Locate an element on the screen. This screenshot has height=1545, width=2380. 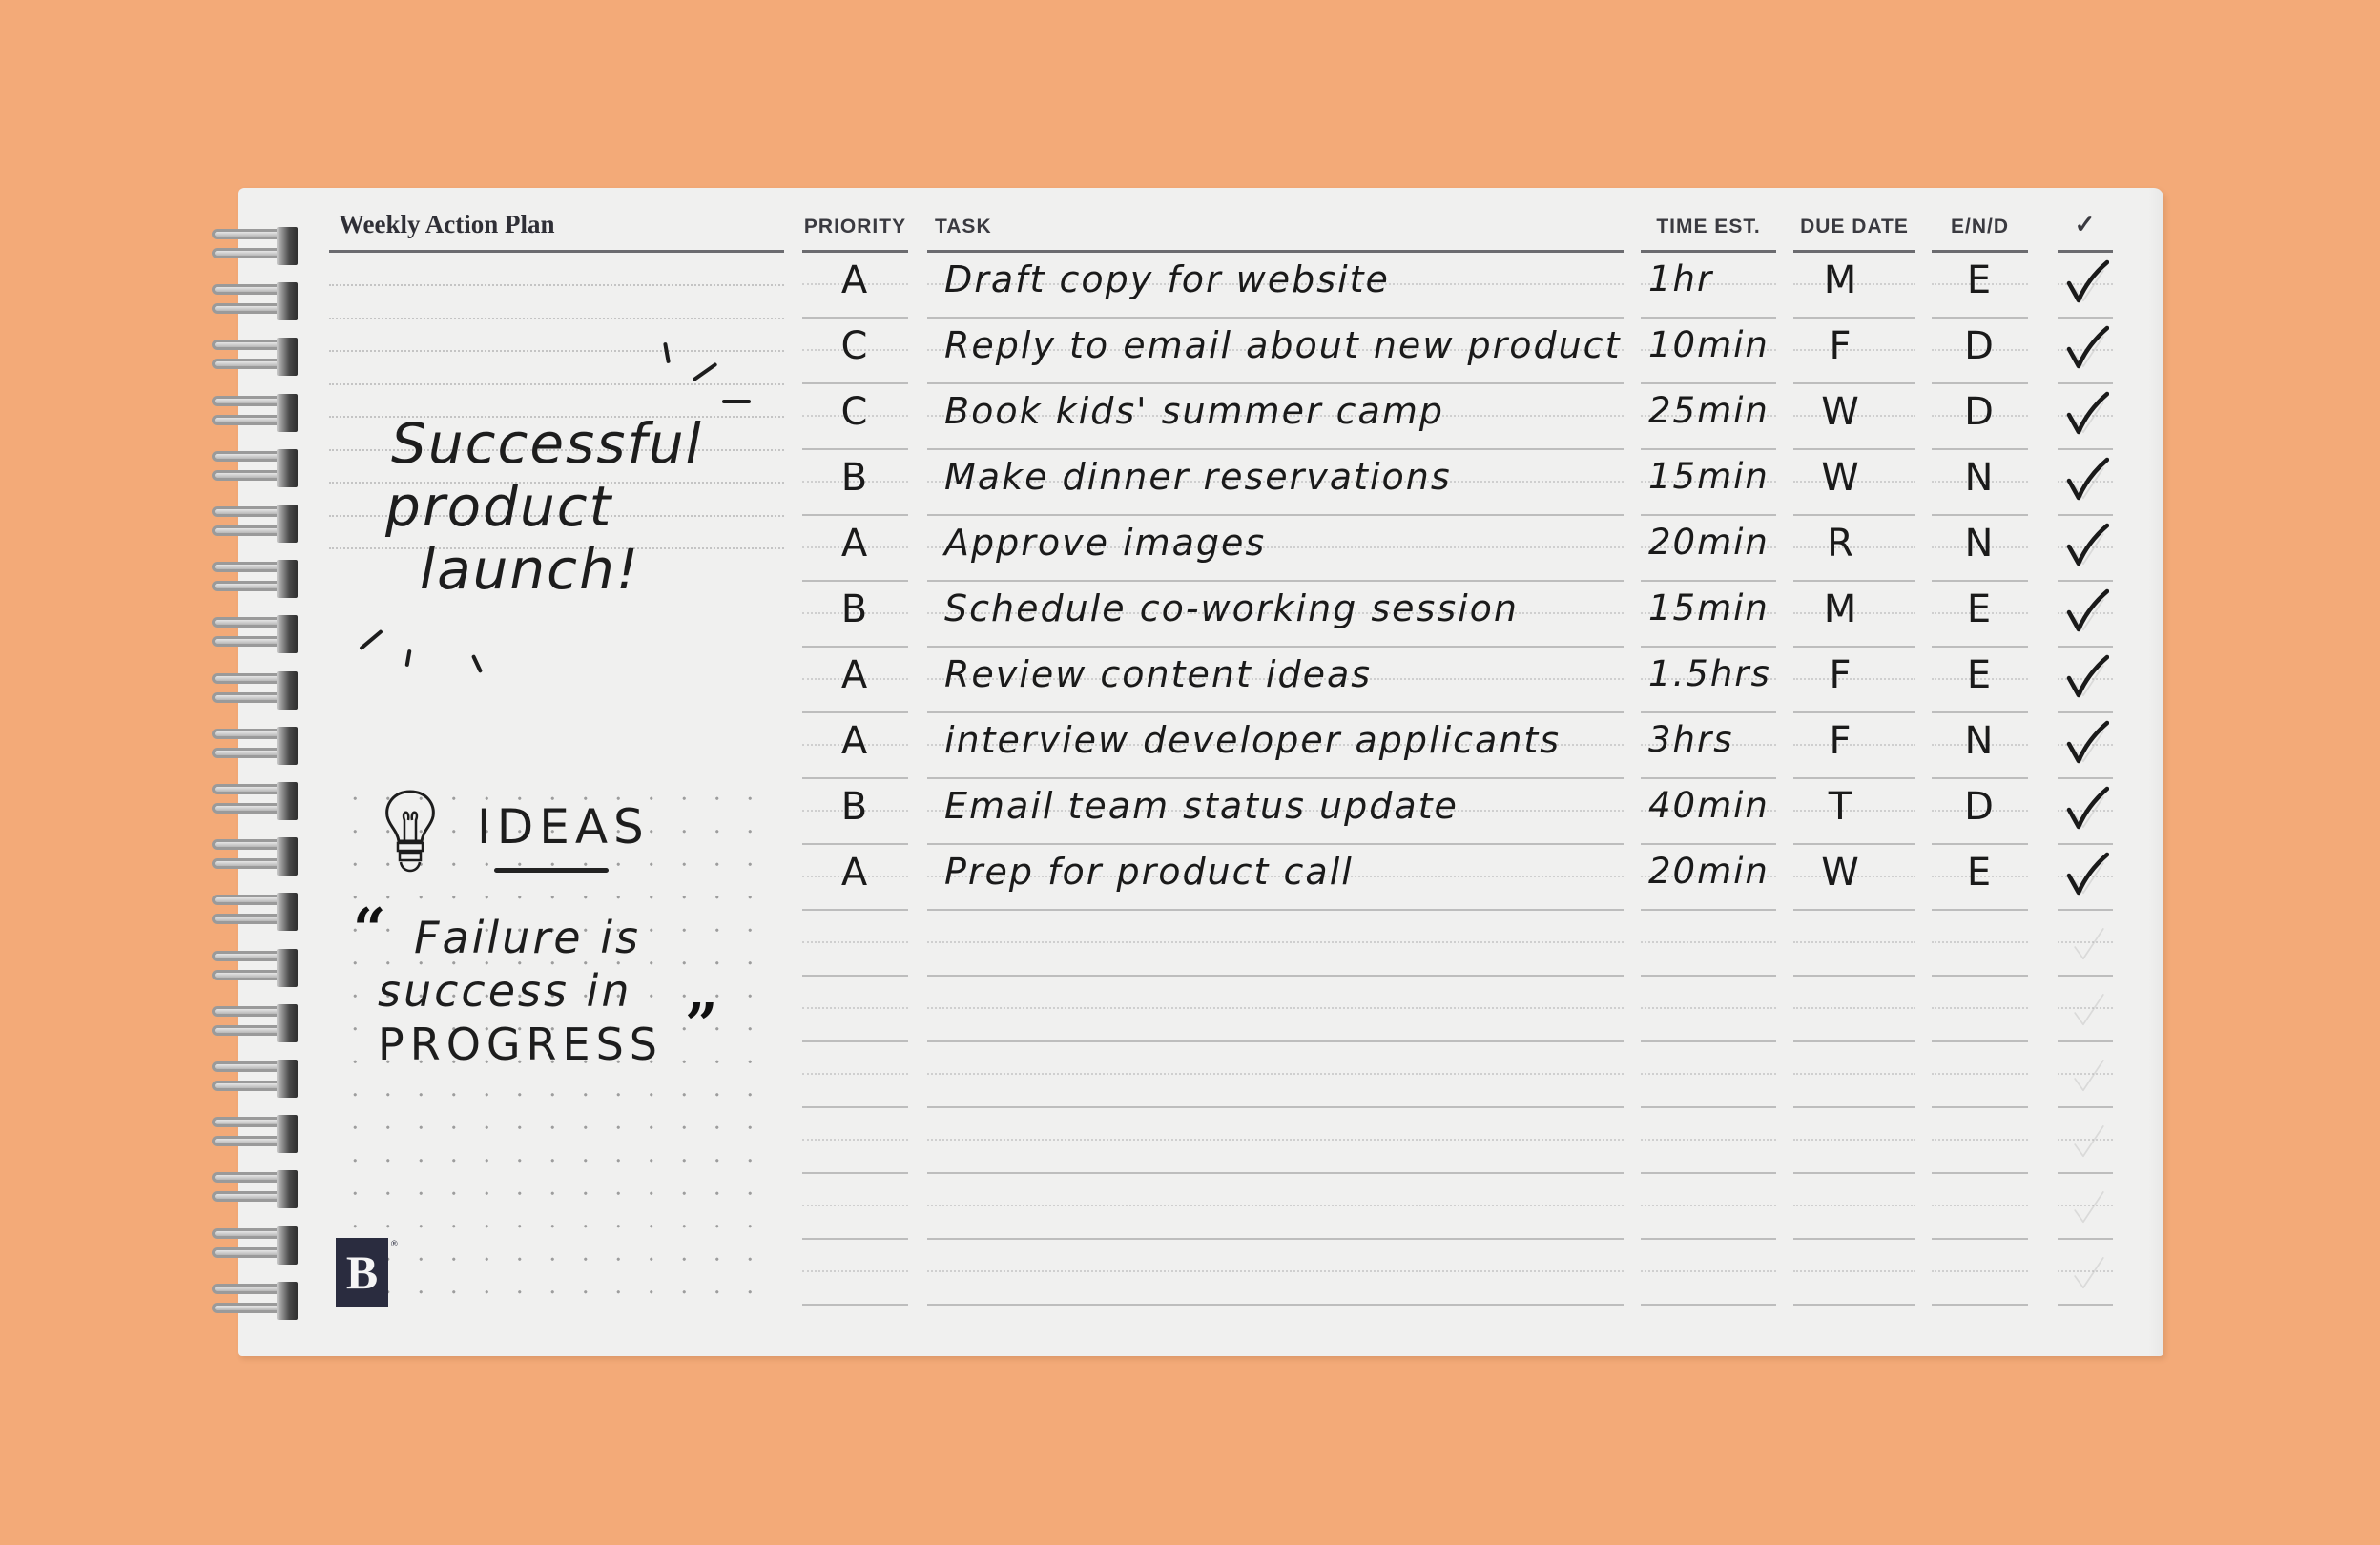
task-cell: Approve images is located at coordinates (1105, 543).